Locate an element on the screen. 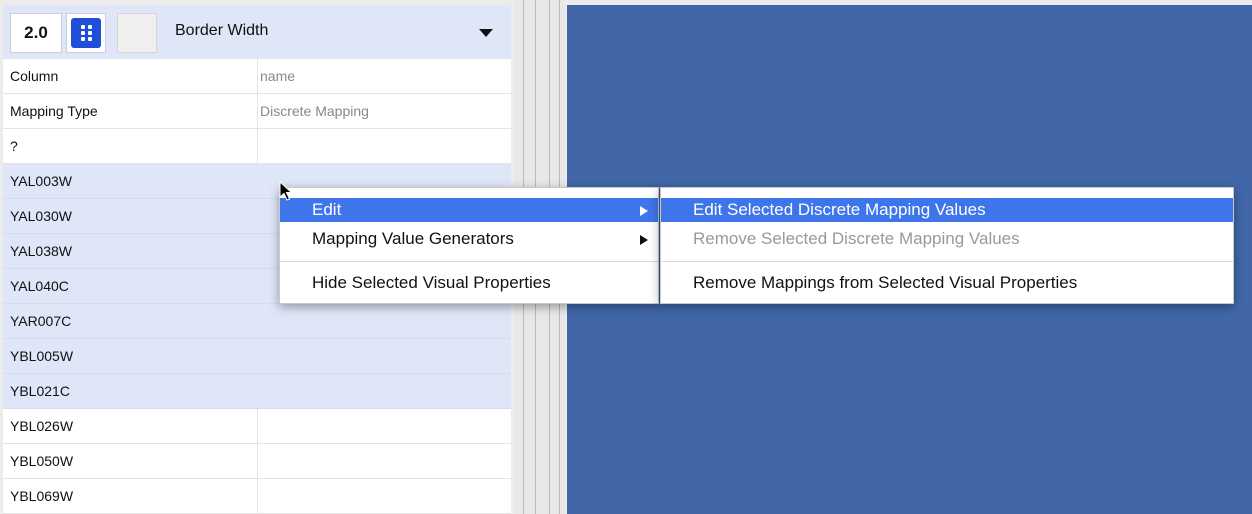 This screenshot has width=1252, height=514. property-label: Column is located at coordinates (34, 76).